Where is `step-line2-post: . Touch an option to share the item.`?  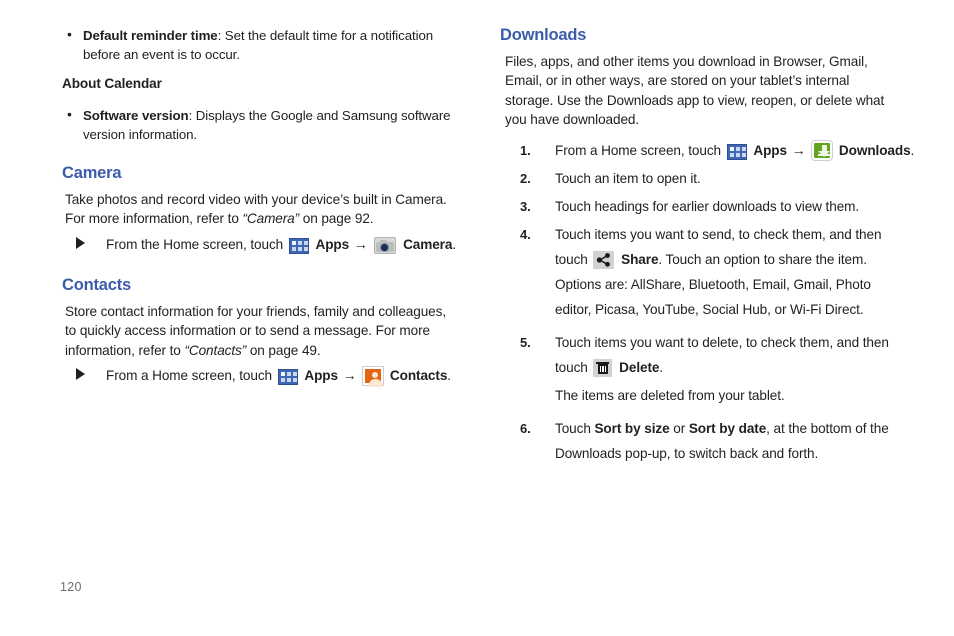 step-line2-post: . Touch an option to share the item. is located at coordinates (762, 259).